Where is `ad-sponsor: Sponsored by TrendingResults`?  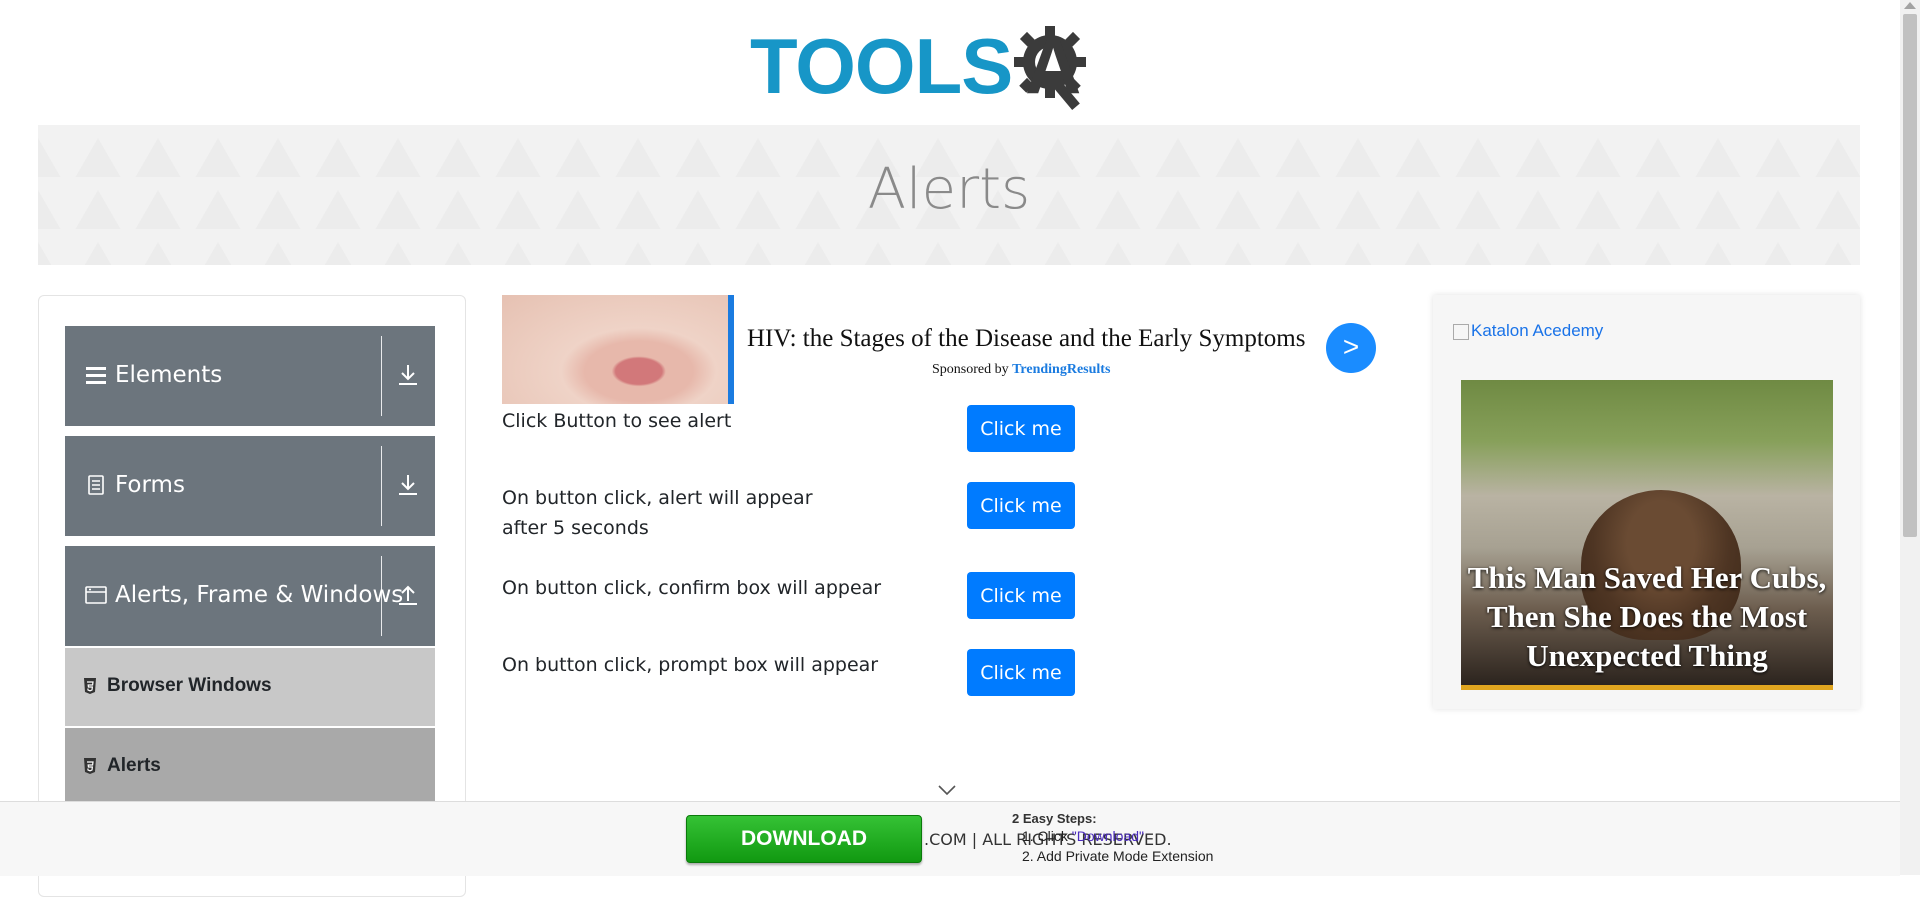
ad-sponsor: Sponsored by TrendingResults is located at coordinates (1021, 370).